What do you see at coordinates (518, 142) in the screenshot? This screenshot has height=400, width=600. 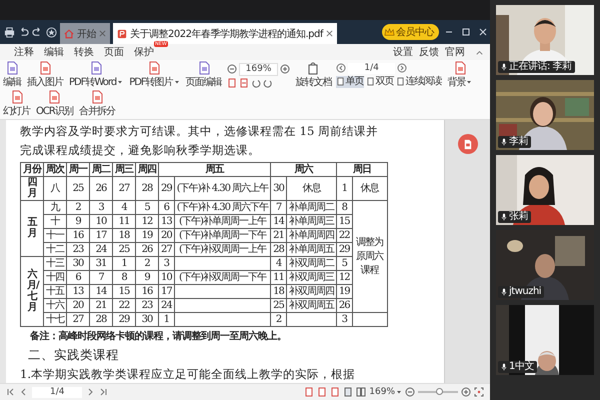 I see `participant-name: 李莉` at bounding box center [518, 142].